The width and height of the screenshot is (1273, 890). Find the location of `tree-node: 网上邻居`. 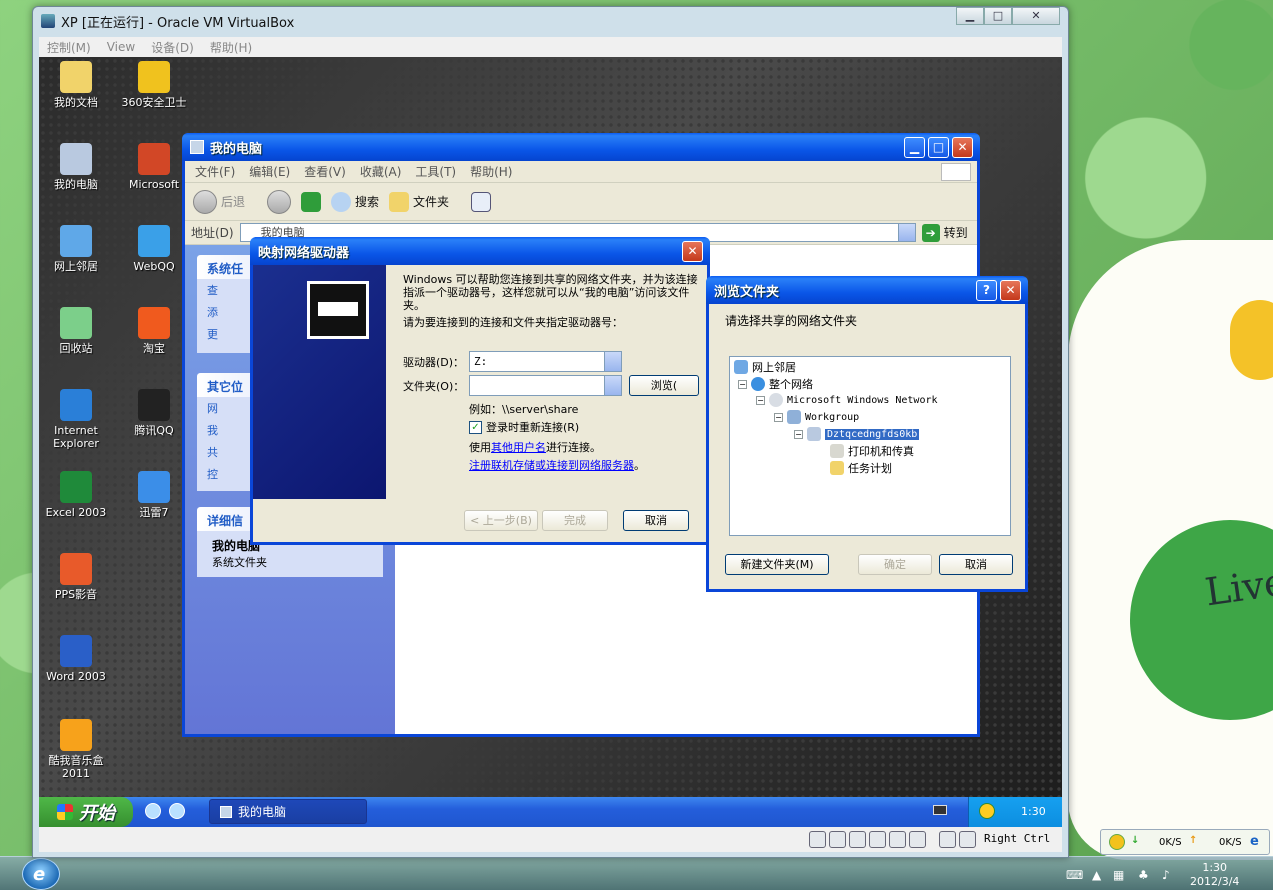

tree-node: 网上邻居 is located at coordinates (765, 367).